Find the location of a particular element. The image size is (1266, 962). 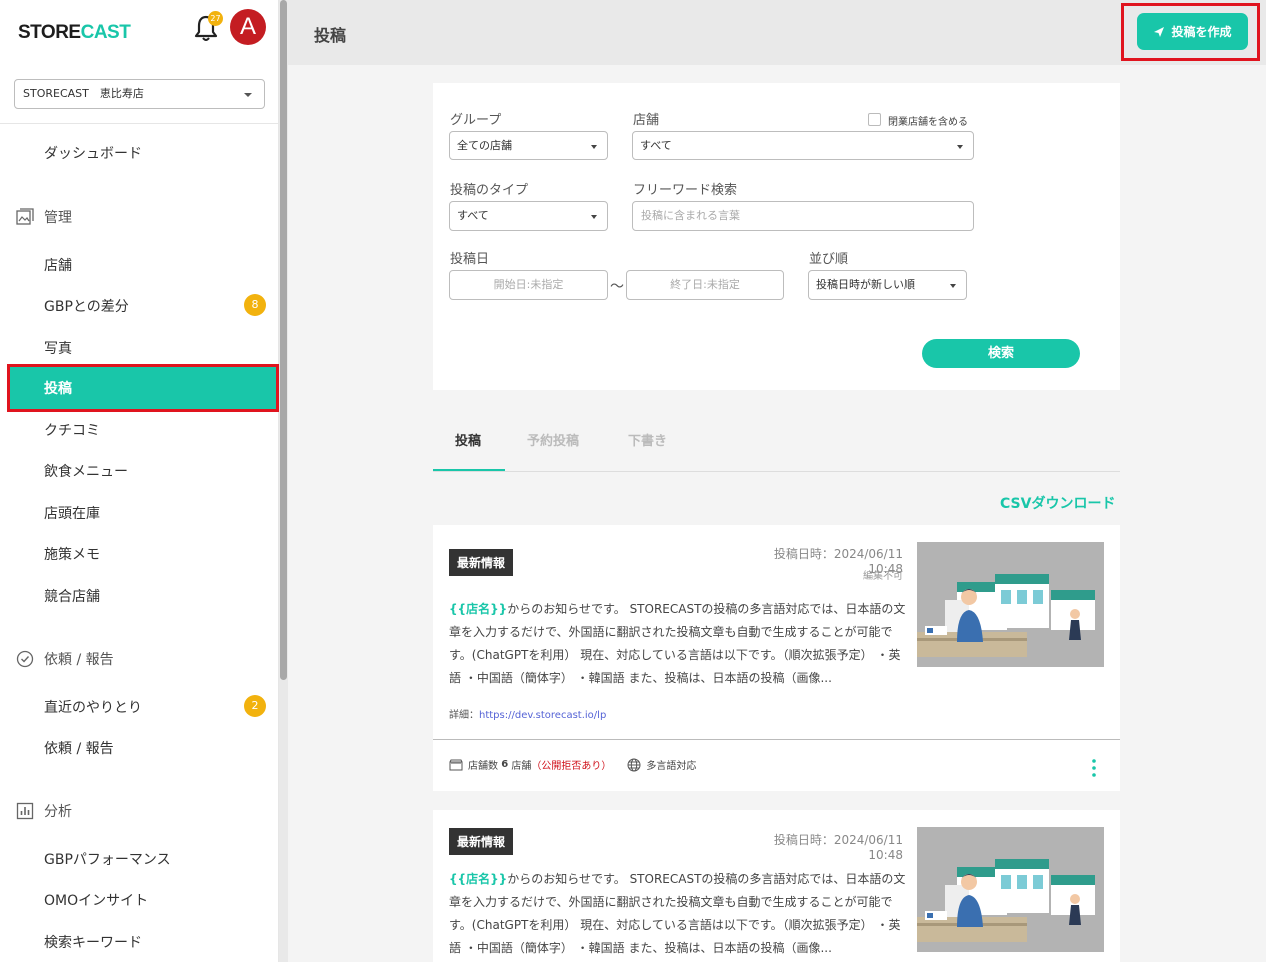

sidebar-section-requests: 依頼 / 報告 is located at coordinates (65, 659).